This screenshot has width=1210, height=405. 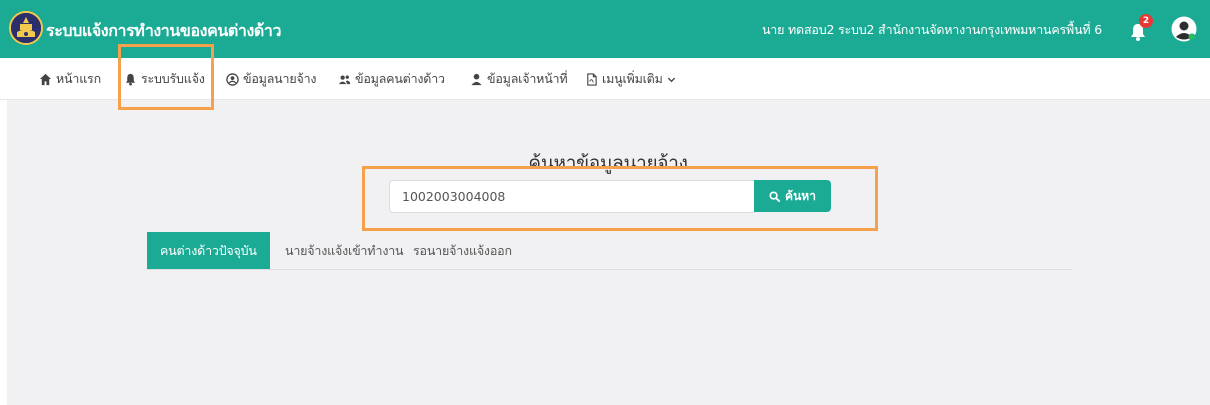 I want to click on search-button: ค้นหา, so click(x=792, y=196).